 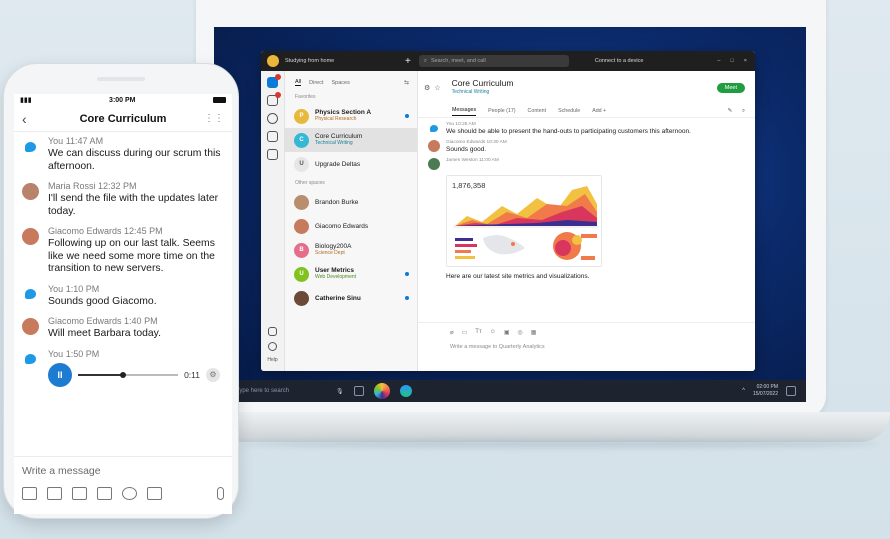 What do you see at coordinates (767, 387) in the screenshot?
I see `clock-time: 02:00 PM` at bounding box center [767, 387].